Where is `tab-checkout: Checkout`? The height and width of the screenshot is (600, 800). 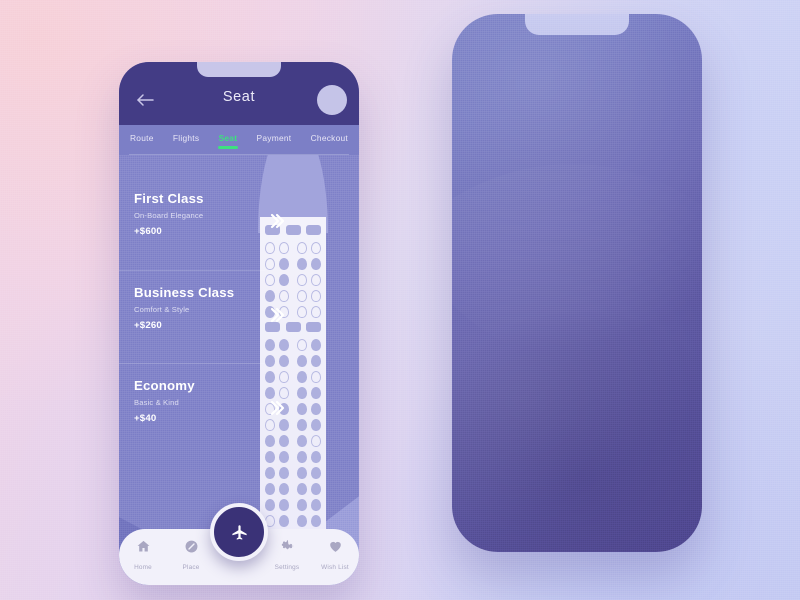
tab-checkout: Checkout is located at coordinates (329, 140).